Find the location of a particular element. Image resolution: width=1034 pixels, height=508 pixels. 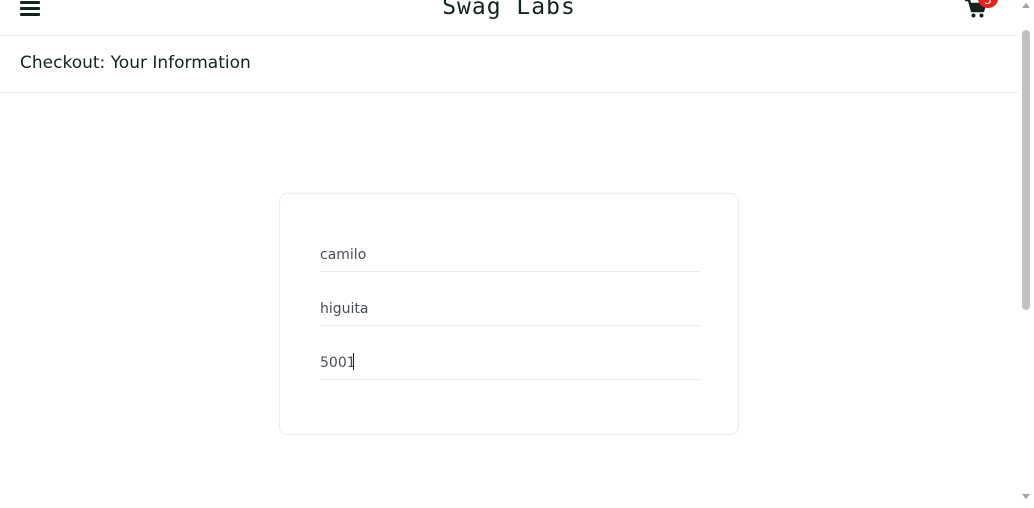

page-title: Checkout: Your Information is located at coordinates (135, 63).